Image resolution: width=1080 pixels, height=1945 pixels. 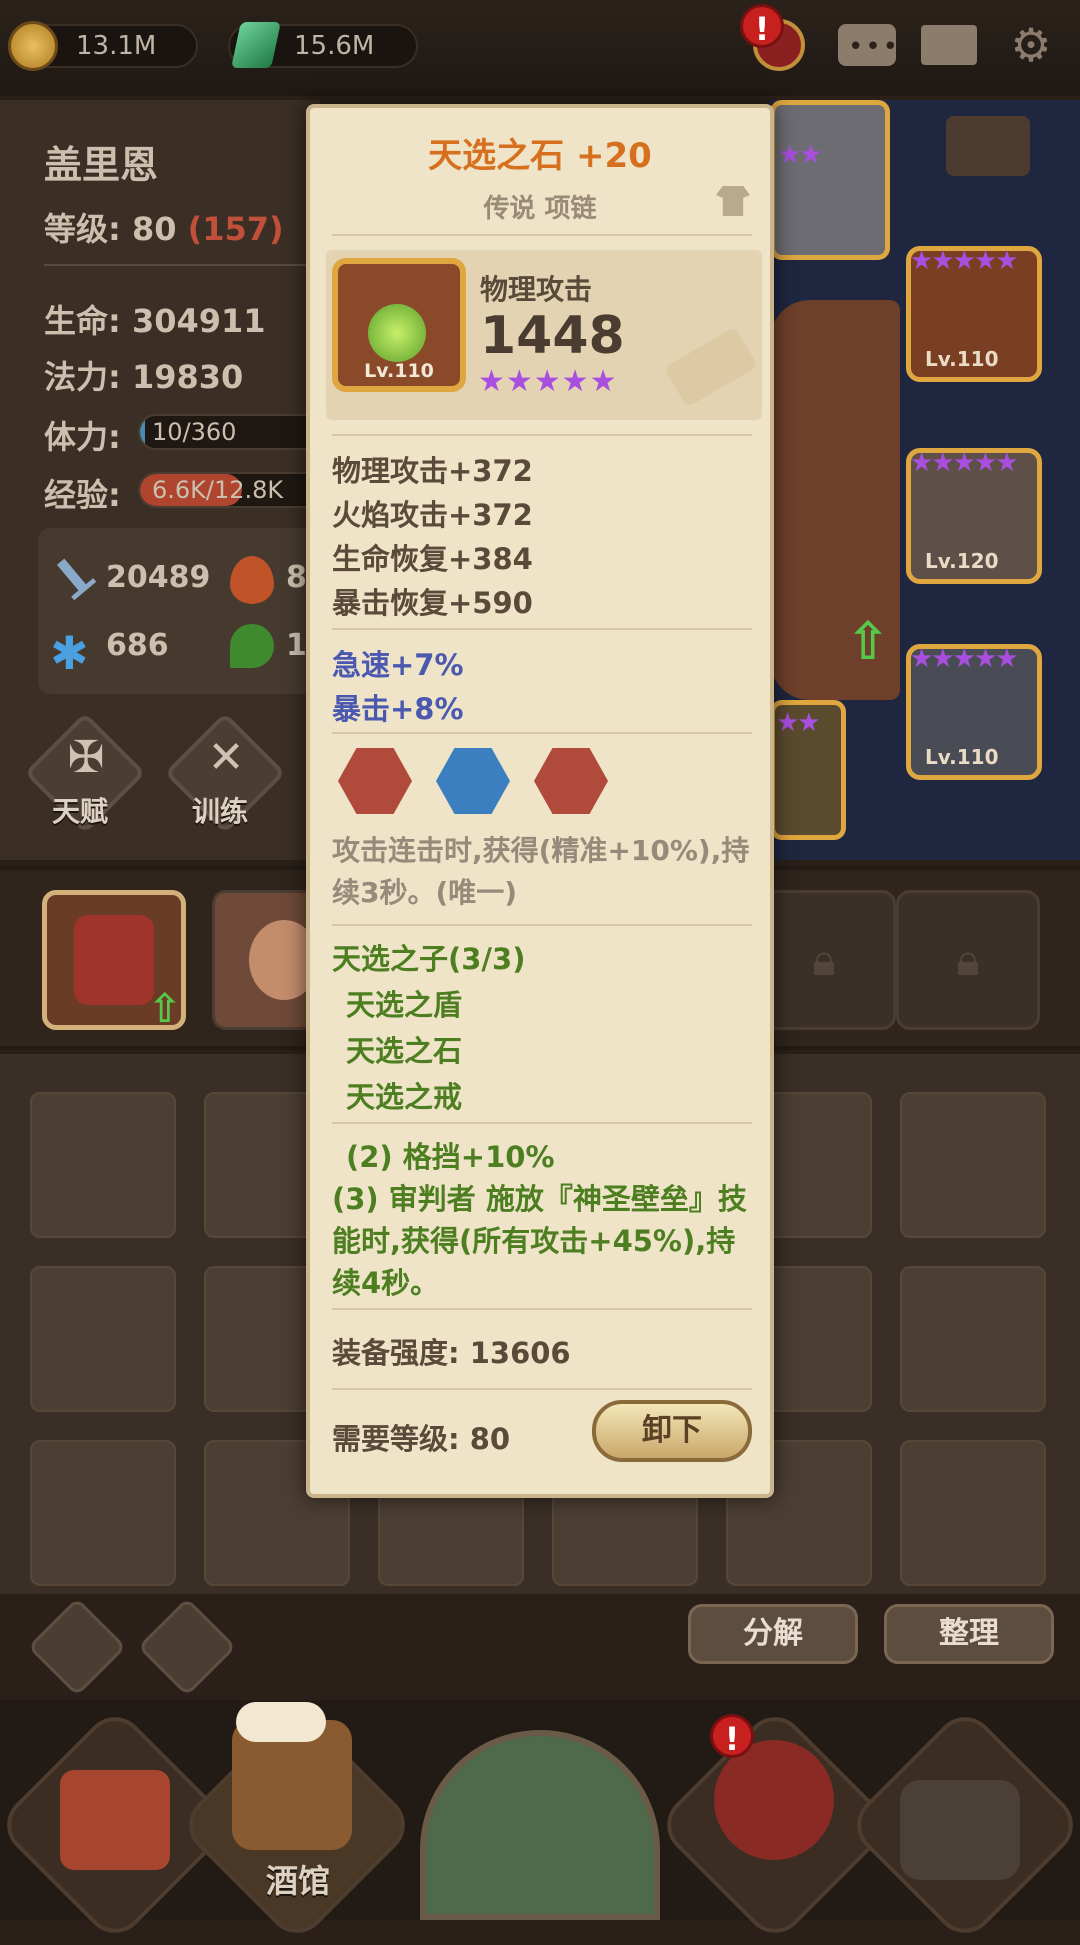 I want to click on item-name: 天选之石 +20, so click(x=540, y=156).